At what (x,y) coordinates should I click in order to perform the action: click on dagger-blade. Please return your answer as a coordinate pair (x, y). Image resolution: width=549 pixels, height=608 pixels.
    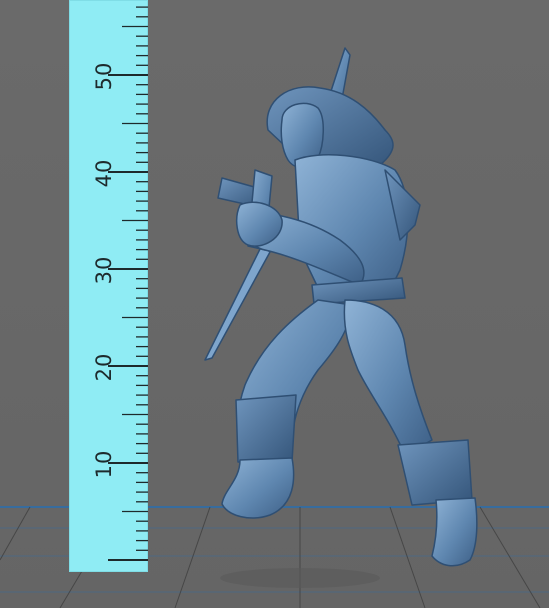
    Looking at the image, I should click on (237, 302).